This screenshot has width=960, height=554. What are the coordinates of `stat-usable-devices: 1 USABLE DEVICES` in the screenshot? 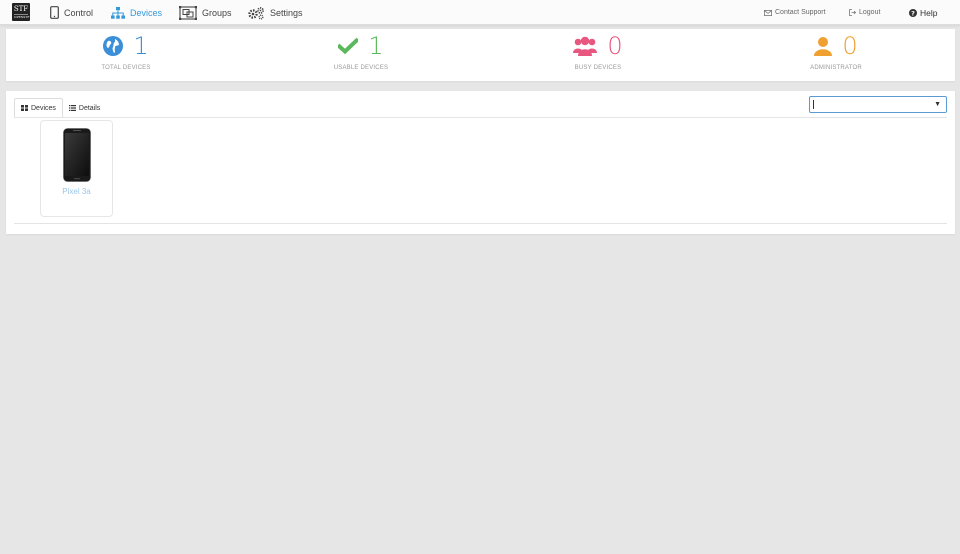 It's located at (361, 52).